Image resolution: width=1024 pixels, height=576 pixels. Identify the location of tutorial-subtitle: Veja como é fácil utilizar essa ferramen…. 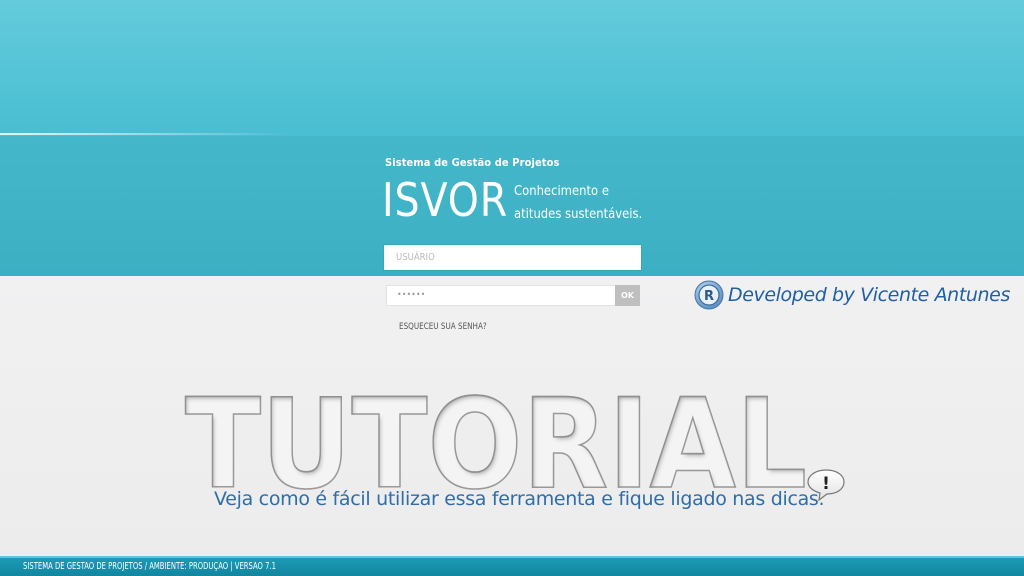
(519, 499).